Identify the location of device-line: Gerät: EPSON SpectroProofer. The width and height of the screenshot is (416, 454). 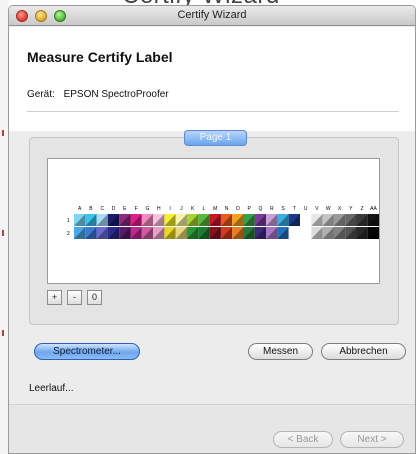
(98, 94).